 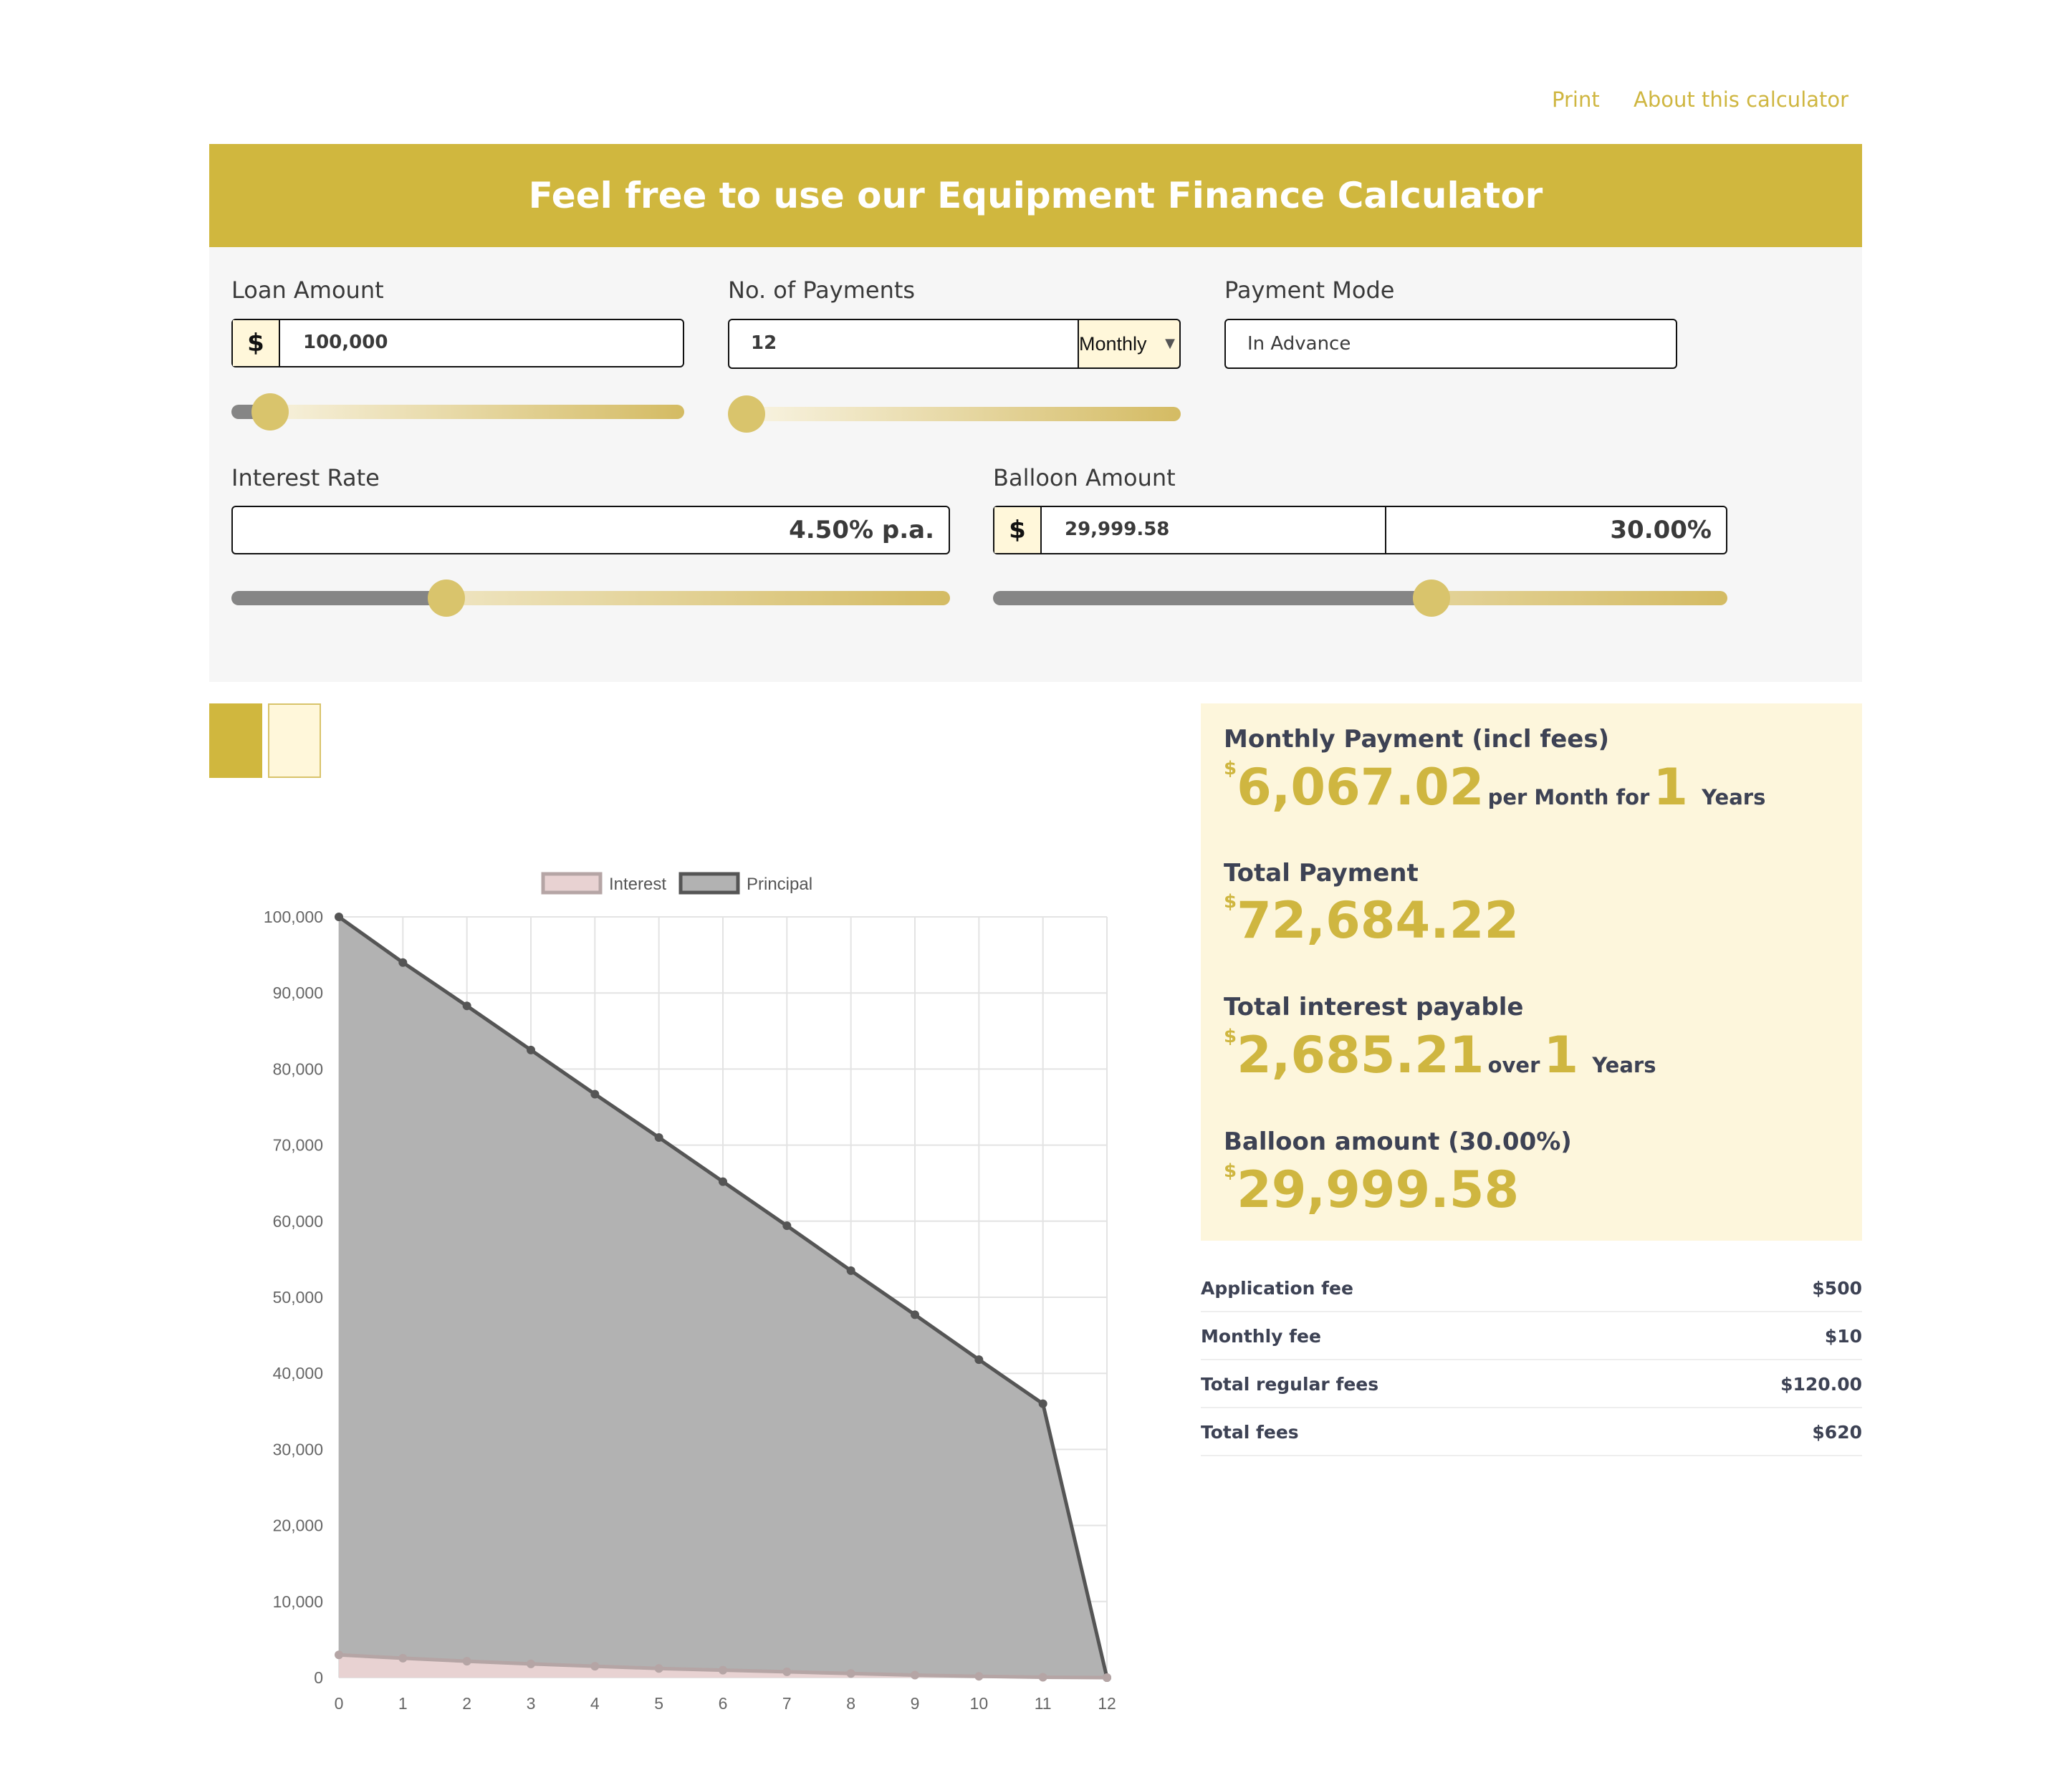 What do you see at coordinates (298, 993) in the screenshot?
I see `y-tick-label: 90,000` at bounding box center [298, 993].